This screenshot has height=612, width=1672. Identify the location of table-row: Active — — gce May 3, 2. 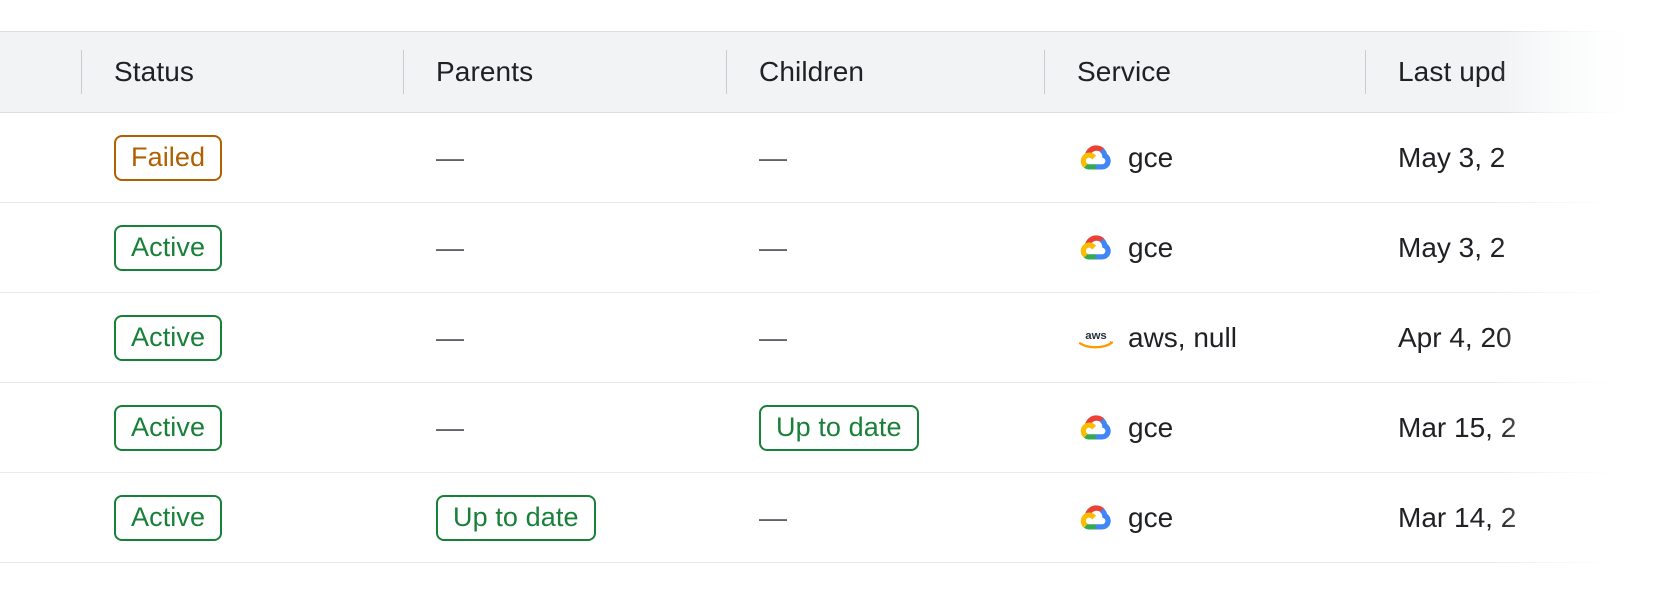
(836, 247).